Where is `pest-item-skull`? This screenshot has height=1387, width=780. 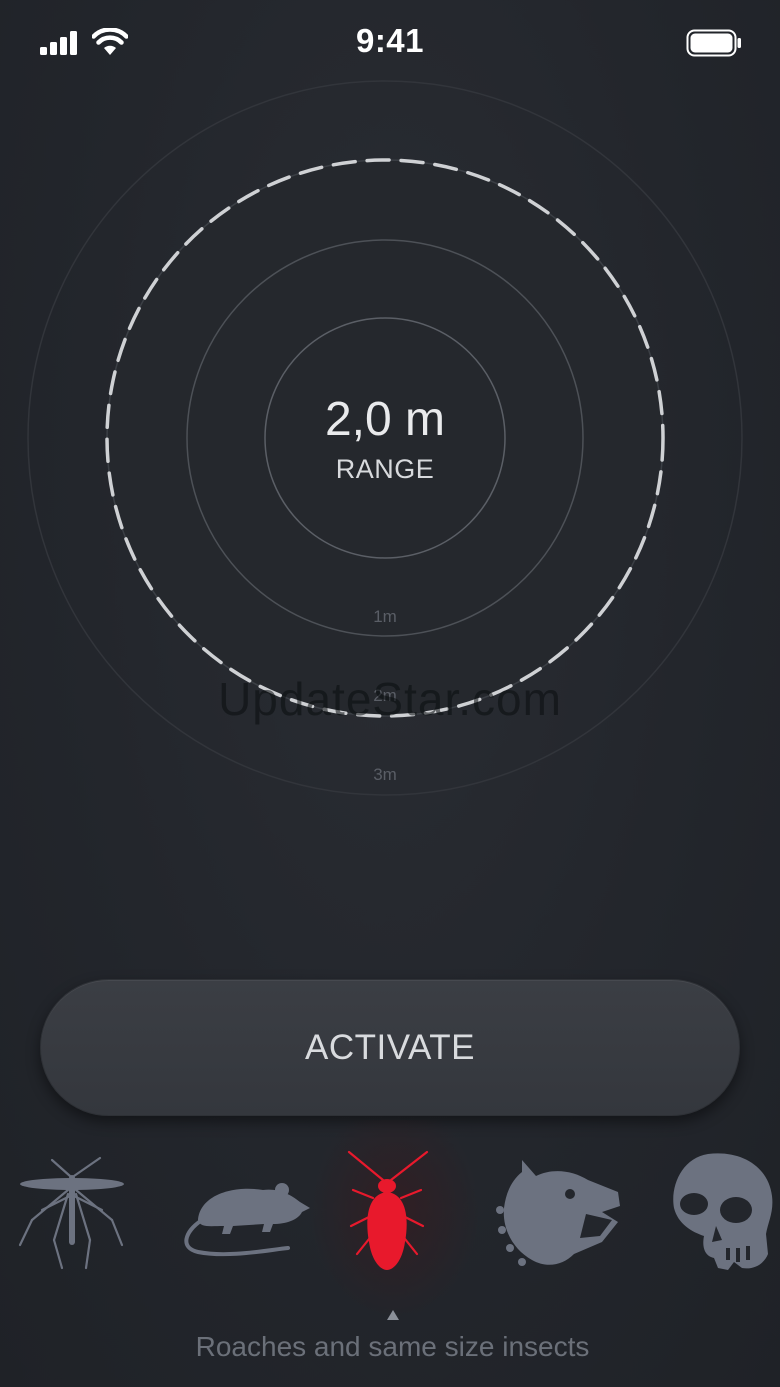
pest-item-skull is located at coordinates (724, 1215).